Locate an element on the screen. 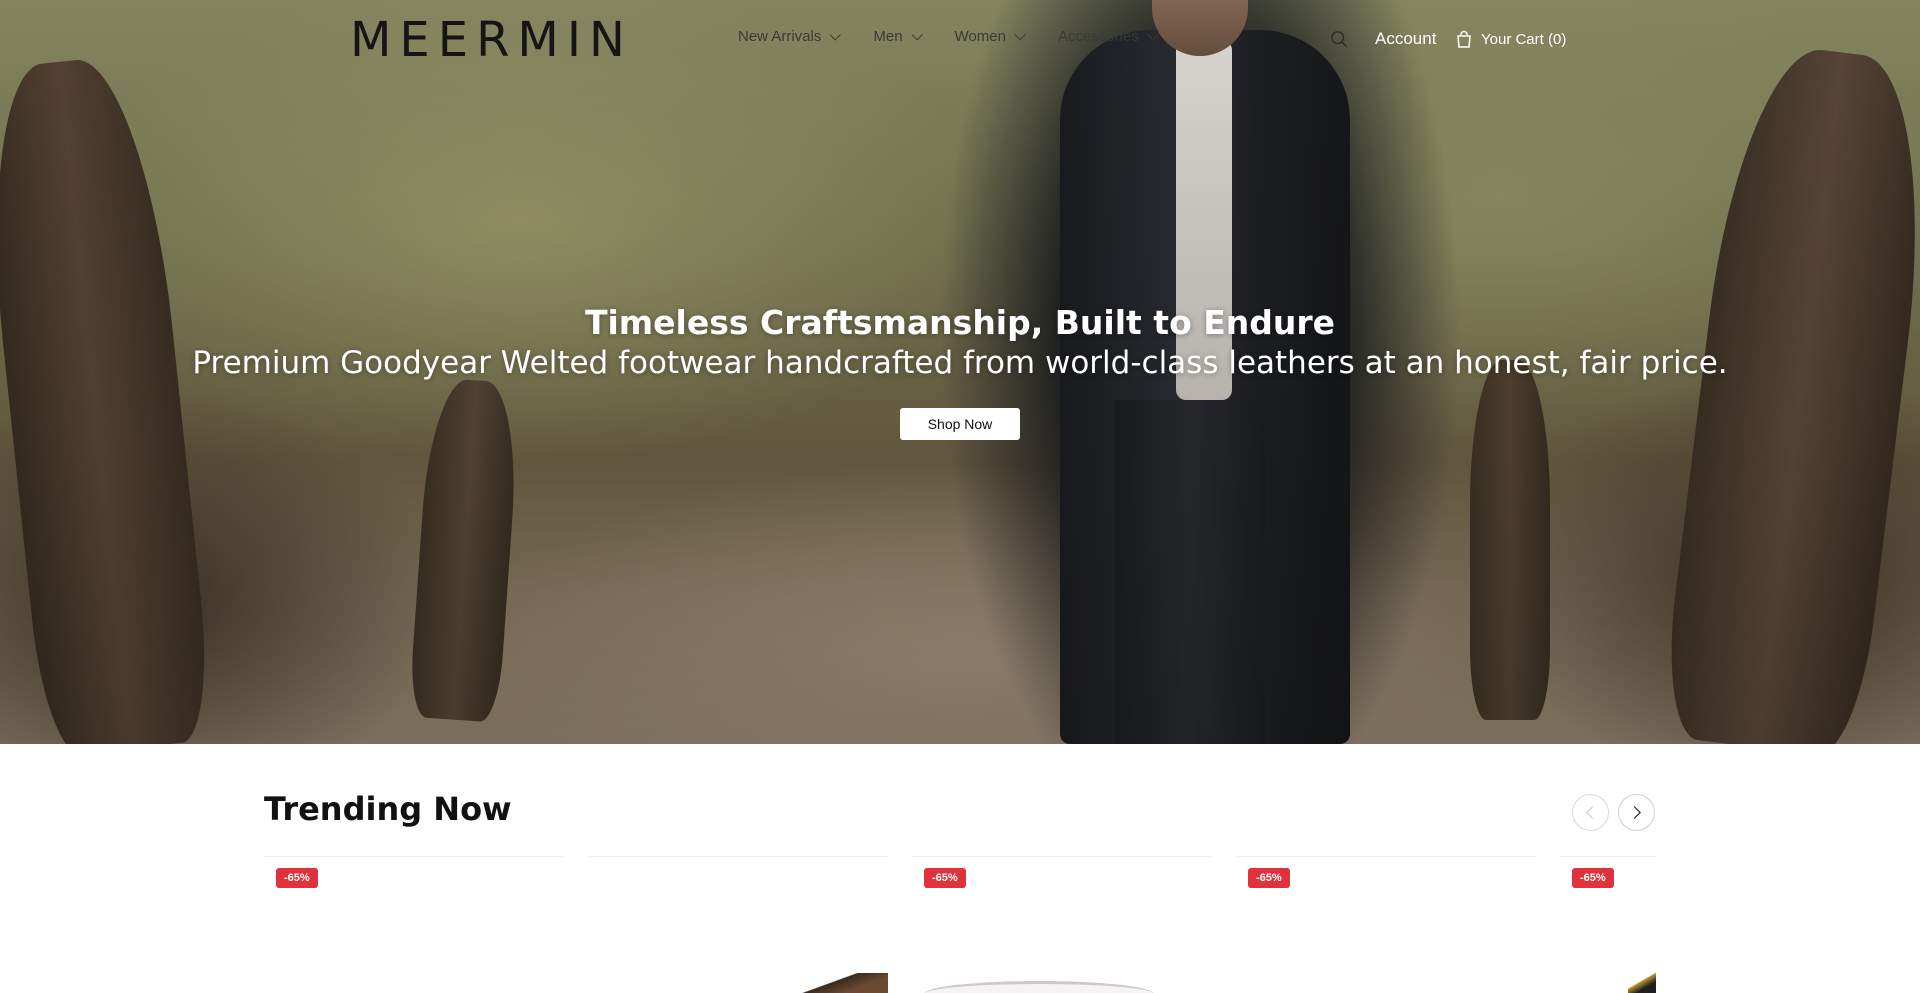 Image resolution: width=1920 pixels, height=993 pixels. main-menu: New Arrivals Men Women Accessories is located at coordinates (964, 36).